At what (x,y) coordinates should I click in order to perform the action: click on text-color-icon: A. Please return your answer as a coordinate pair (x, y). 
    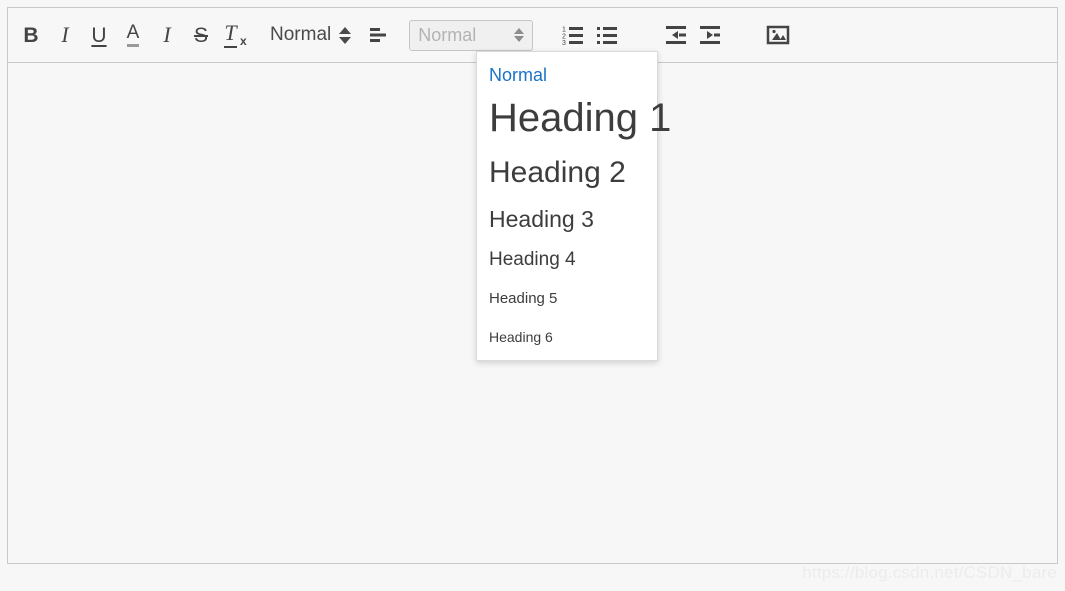
    Looking at the image, I should click on (132, 35).